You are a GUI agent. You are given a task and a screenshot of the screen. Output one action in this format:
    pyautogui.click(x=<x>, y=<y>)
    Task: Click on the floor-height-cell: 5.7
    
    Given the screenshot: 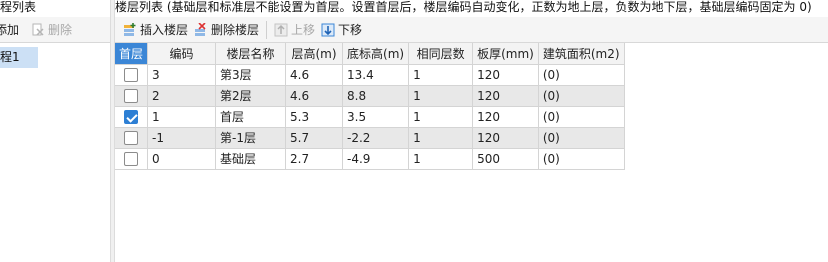 What is the action you would take?
    pyautogui.click(x=314, y=138)
    